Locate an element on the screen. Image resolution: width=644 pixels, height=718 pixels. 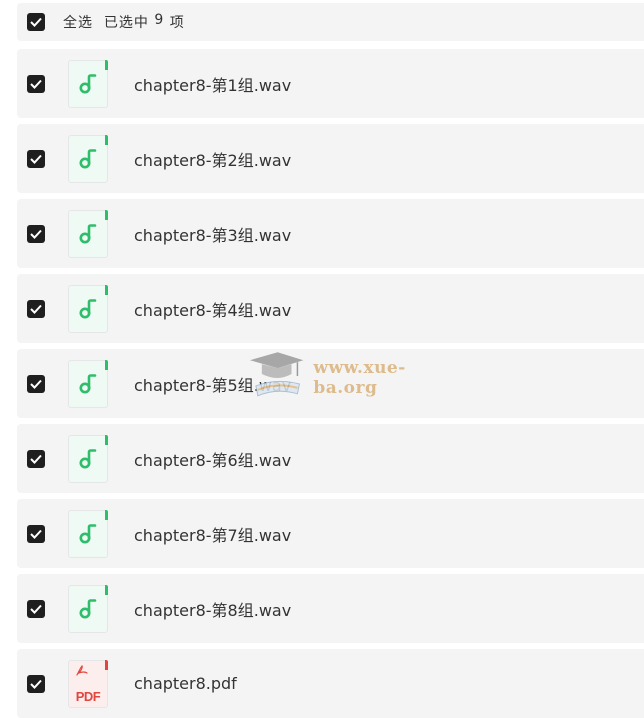
file-name: chapter8-第4组.wav is located at coordinates (212, 309).